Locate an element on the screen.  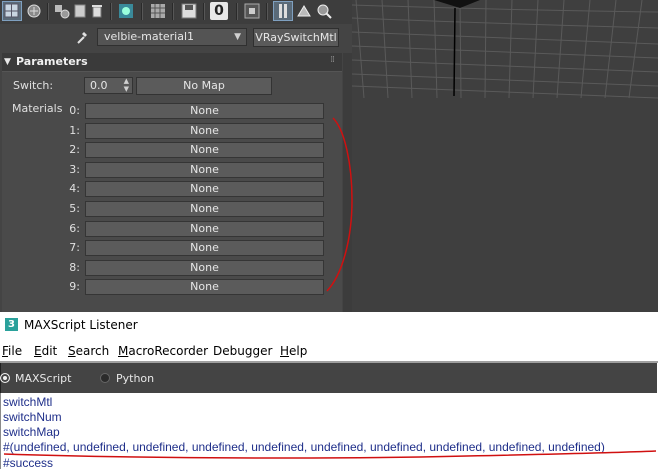
switch-label: Switch: is located at coordinates (33, 85).